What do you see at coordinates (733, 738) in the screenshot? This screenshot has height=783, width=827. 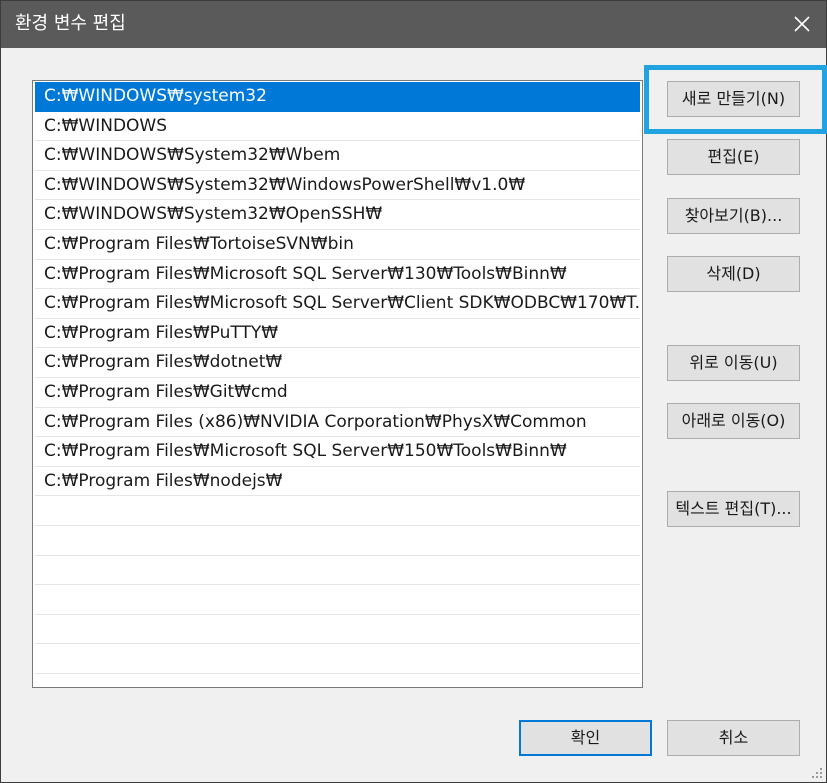 I see `cancel-button: 취소` at bounding box center [733, 738].